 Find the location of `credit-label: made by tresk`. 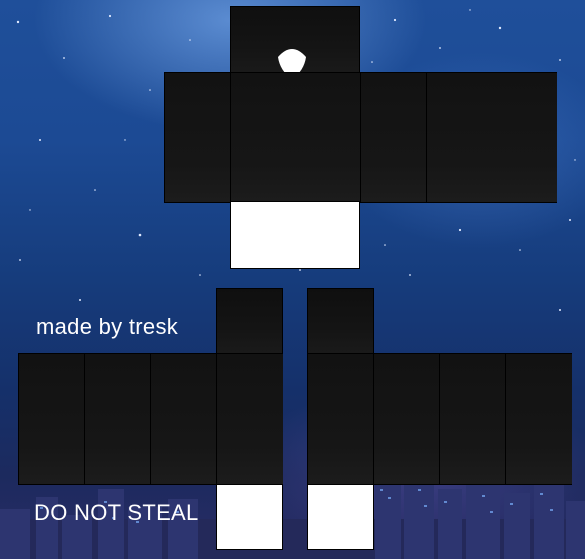

credit-label: made by tresk is located at coordinates (107, 326).